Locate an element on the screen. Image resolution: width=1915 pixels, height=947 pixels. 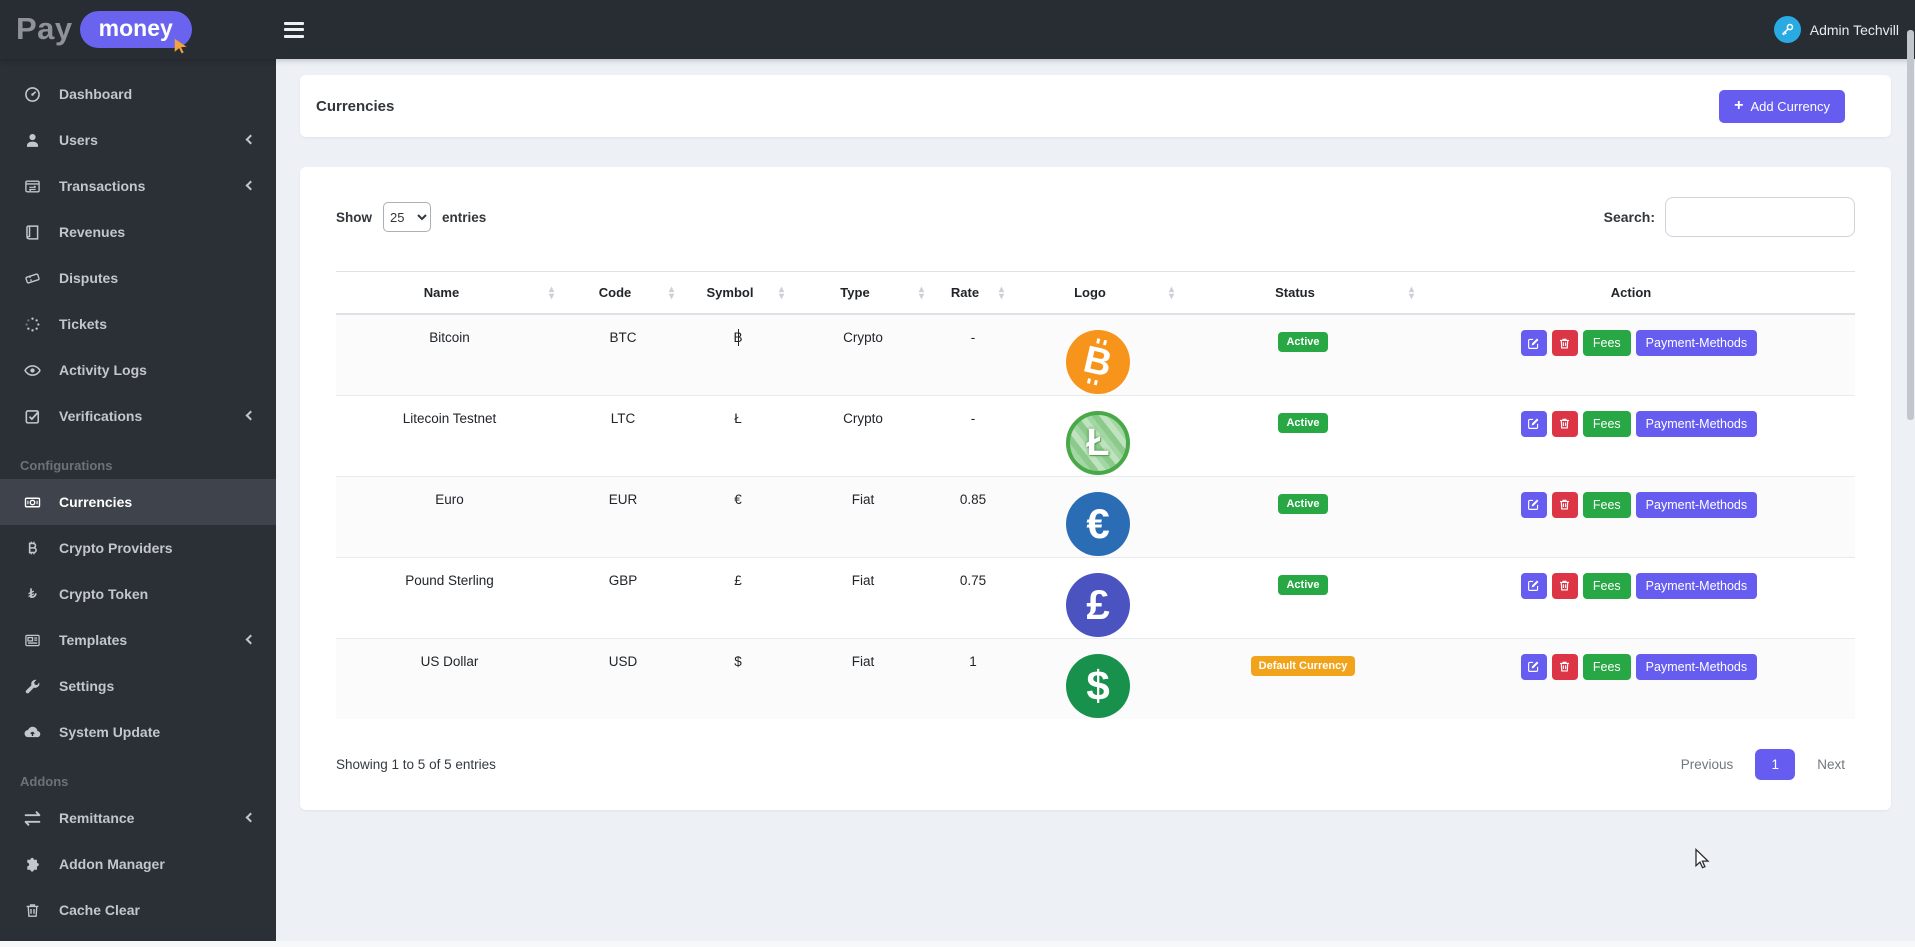
sidebar-item-addon-manager: Addon Manager is located at coordinates (138, 864).